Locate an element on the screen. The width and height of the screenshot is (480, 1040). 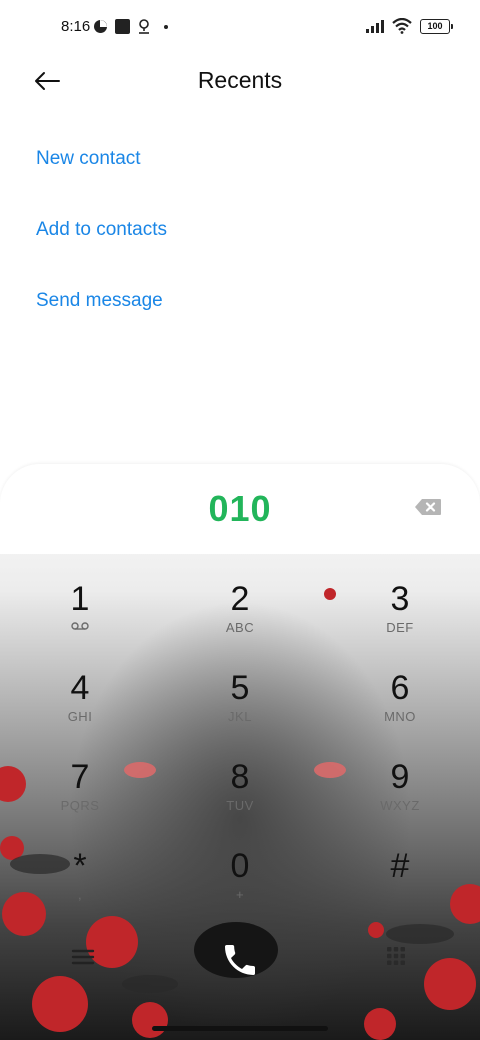
key-letters: JKL is located at coordinates (240, 716).